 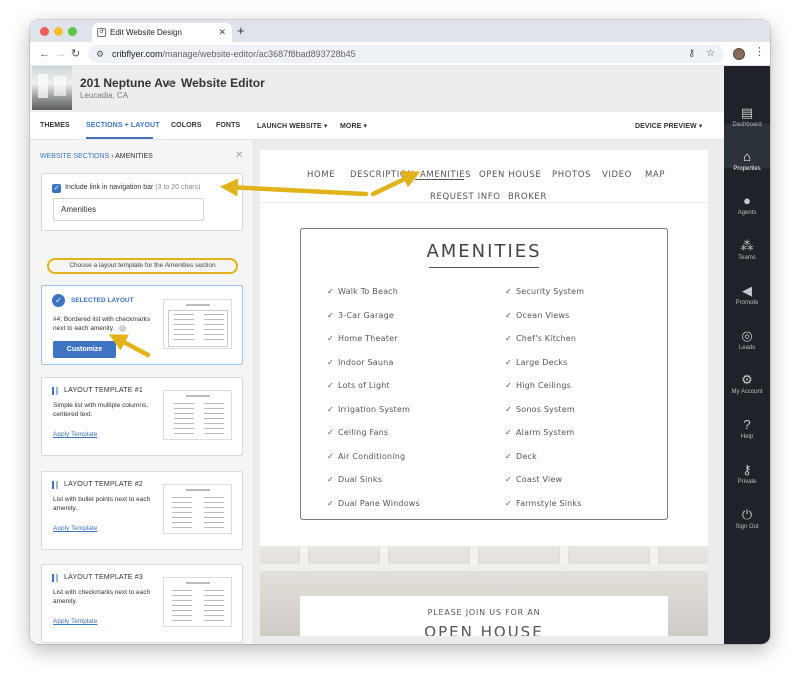 What do you see at coordinates (222, 32) in the screenshot?
I see `tab-close-icon: ✕` at bounding box center [222, 32].